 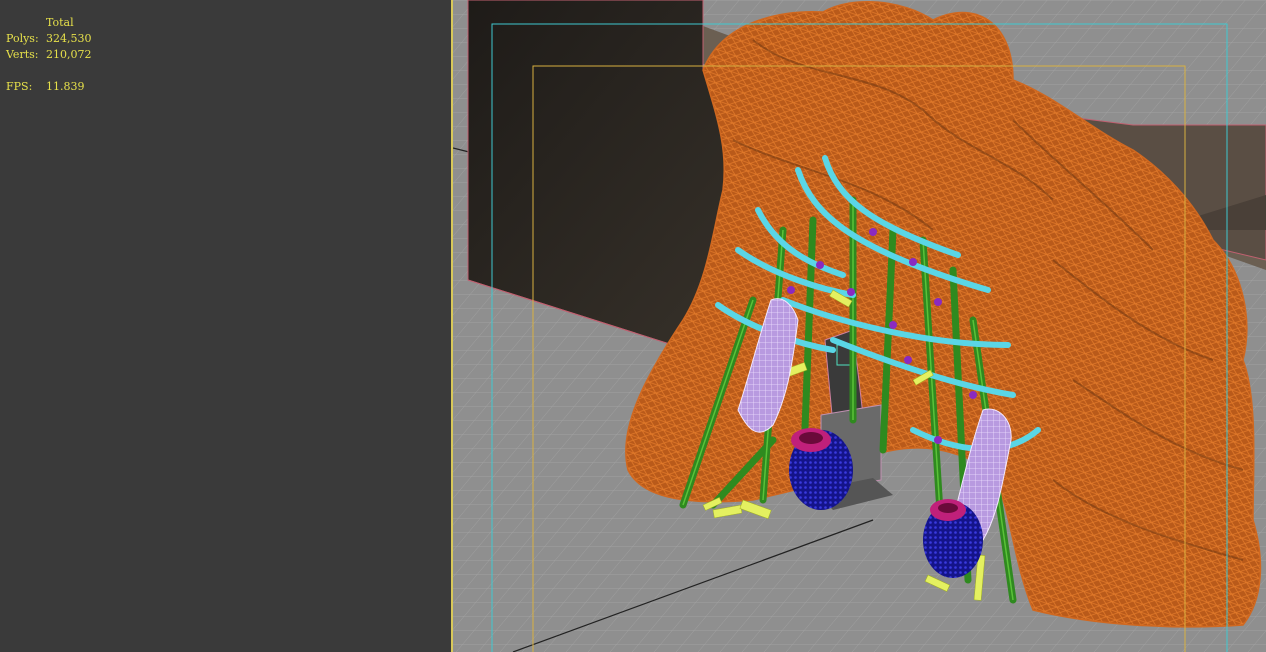 I want to click on fps-row: FPS: 11.839, so click(x=49, y=87).